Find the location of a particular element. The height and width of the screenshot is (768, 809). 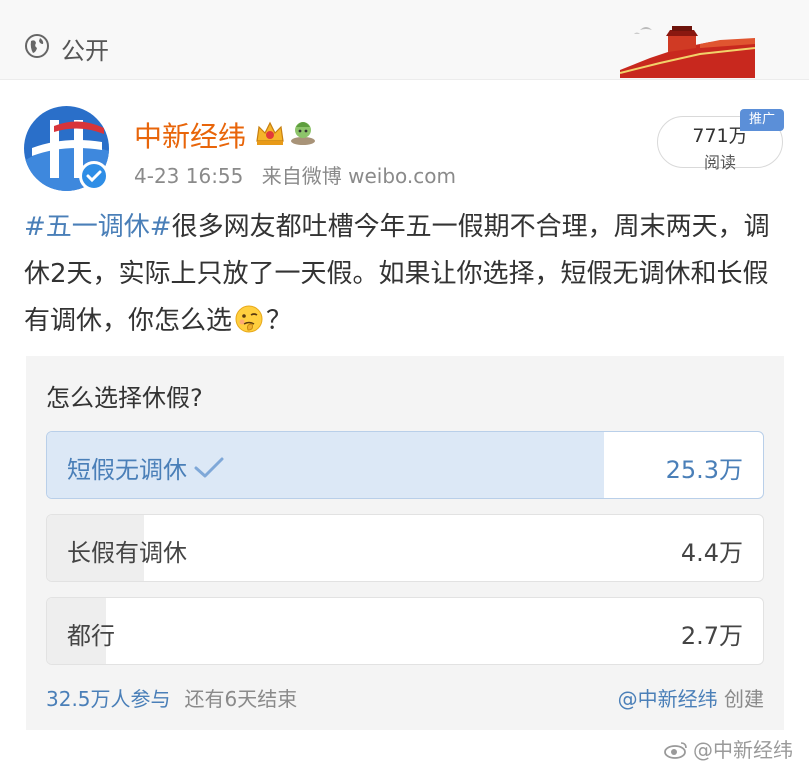

great-wall-image is located at coordinates (687, 52).